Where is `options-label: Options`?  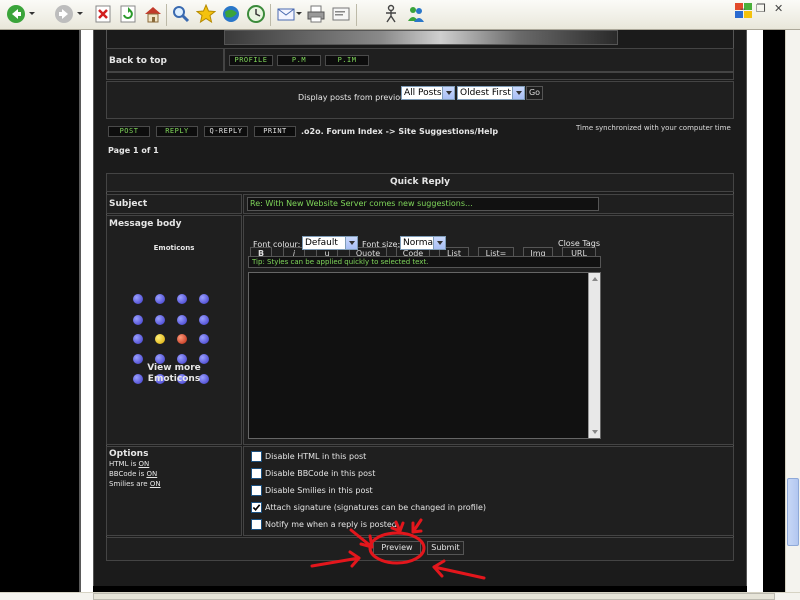
options-label: Options is located at coordinates (129, 454).